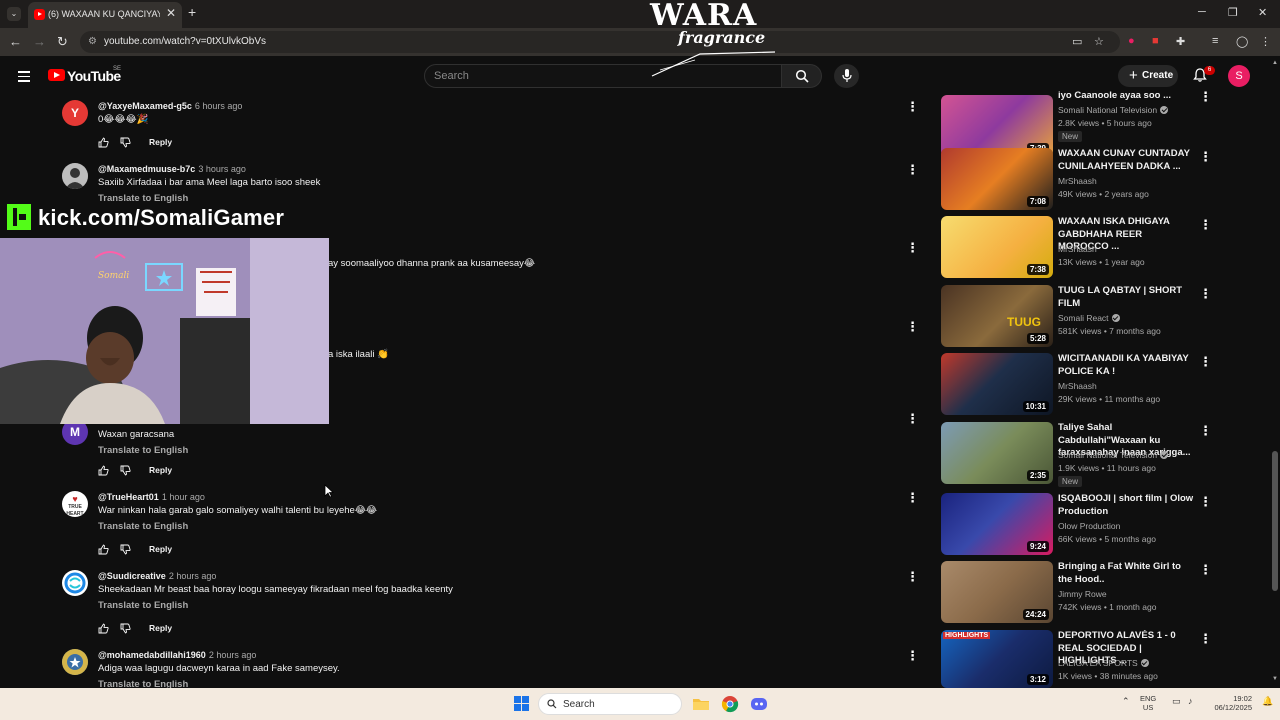 The width and height of the screenshot is (1280, 720). Describe the element at coordinates (105, 15) in the screenshot. I see `browser-tab: (6) WAXAAN KU QANCIYAY AD... ✕` at that location.